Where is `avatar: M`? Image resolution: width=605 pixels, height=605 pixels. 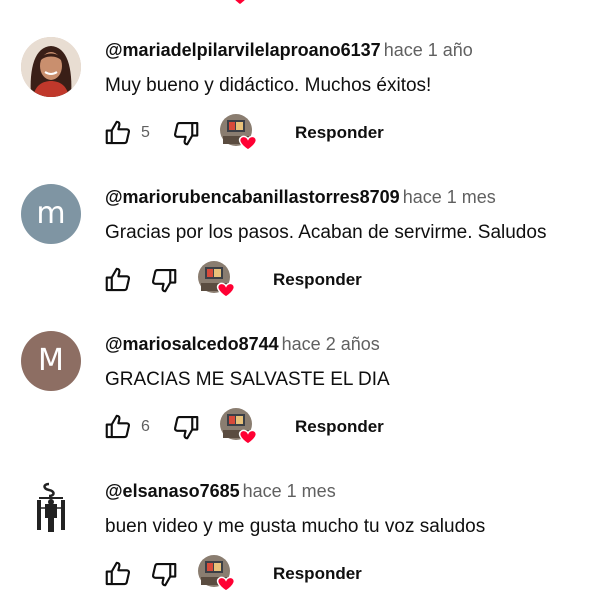
avatar: M is located at coordinates (51, 361).